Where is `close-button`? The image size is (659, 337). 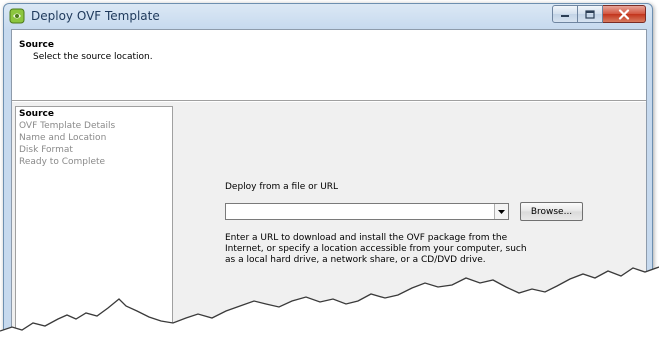
close-button is located at coordinates (624, 14).